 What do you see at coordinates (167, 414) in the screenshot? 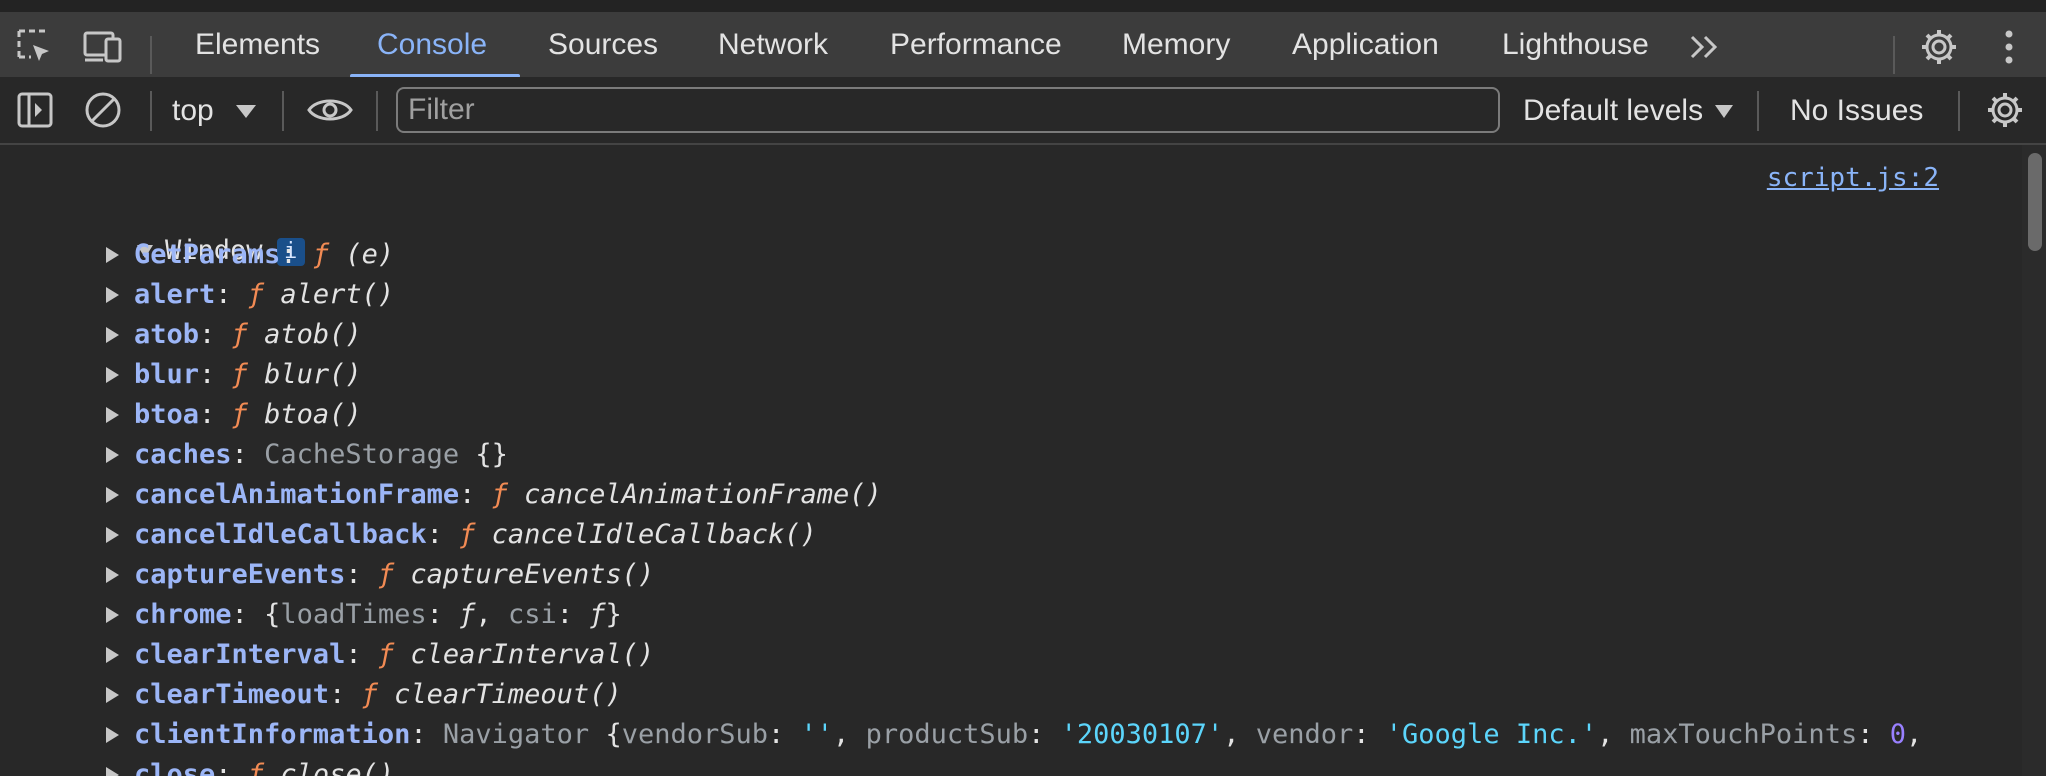
I see `property-key: btoa` at bounding box center [167, 414].